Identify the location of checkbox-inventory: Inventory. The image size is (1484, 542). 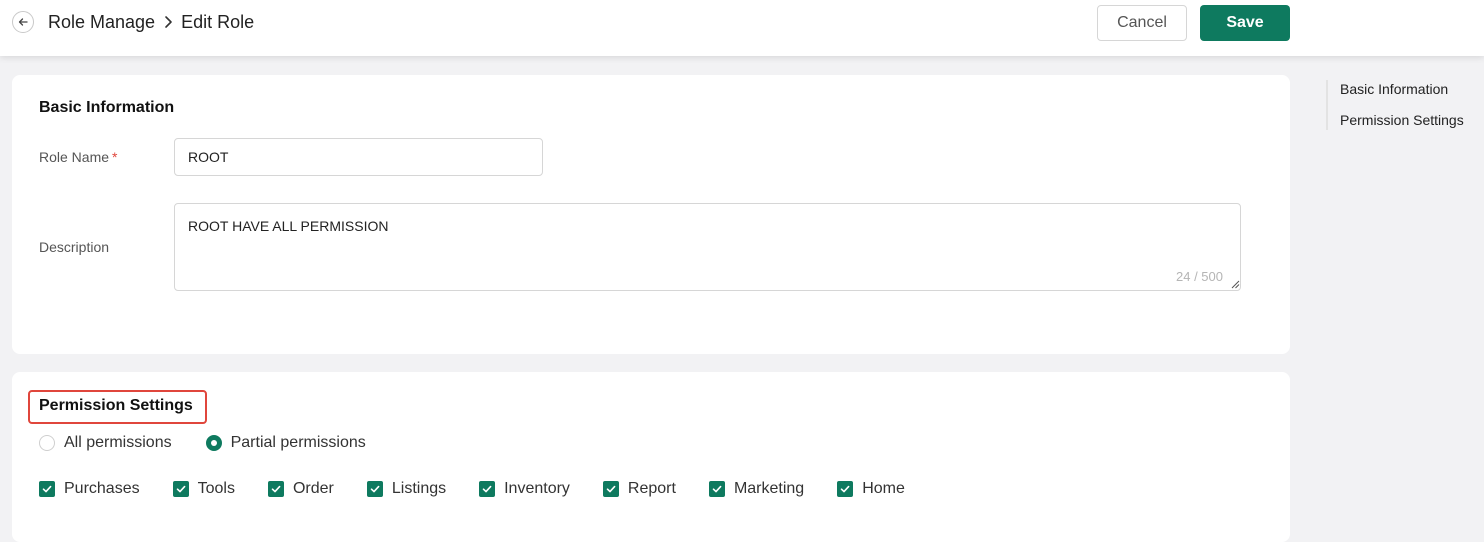
(524, 489).